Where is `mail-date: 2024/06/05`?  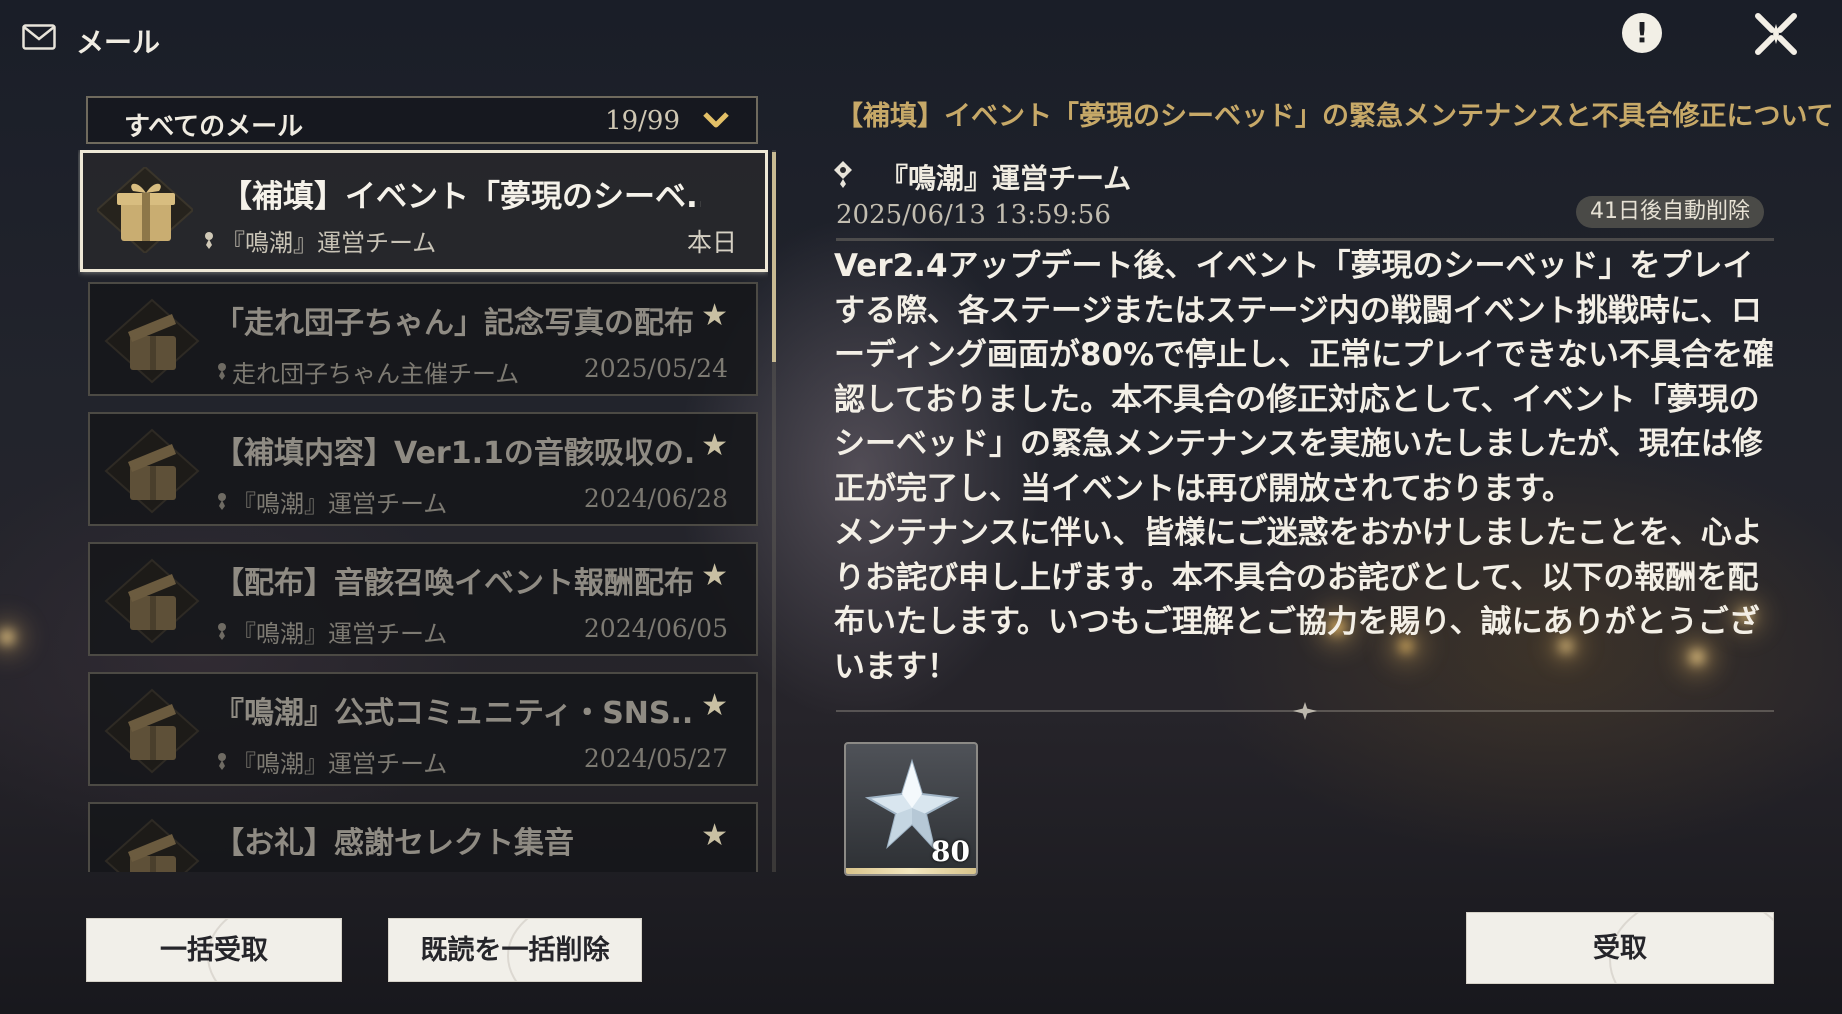
mail-date: 2024/06/05 is located at coordinates (655, 628).